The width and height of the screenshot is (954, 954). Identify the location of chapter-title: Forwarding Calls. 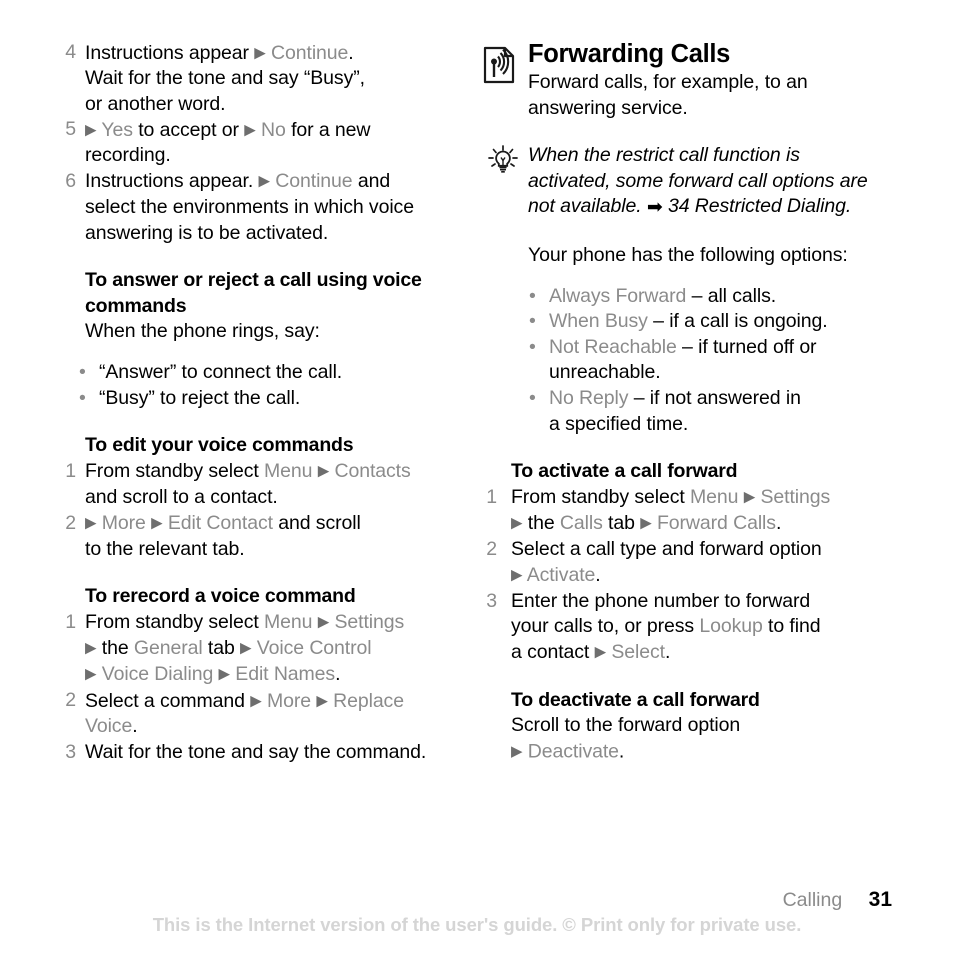
(629, 54).